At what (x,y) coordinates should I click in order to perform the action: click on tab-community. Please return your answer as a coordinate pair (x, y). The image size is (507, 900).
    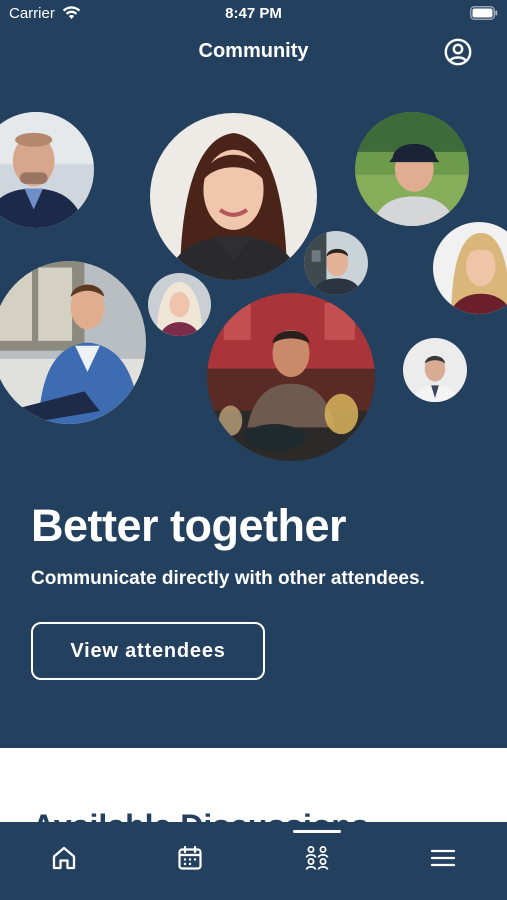
    Looking at the image, I should click on (317, 858).